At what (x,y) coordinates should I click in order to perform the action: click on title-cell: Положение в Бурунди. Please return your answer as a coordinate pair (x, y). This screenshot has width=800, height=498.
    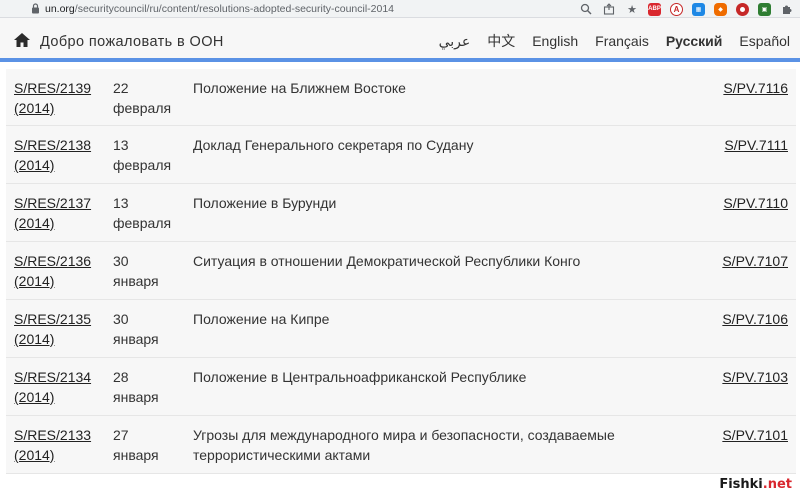
    Looking at the image, I should click on (265, 203).